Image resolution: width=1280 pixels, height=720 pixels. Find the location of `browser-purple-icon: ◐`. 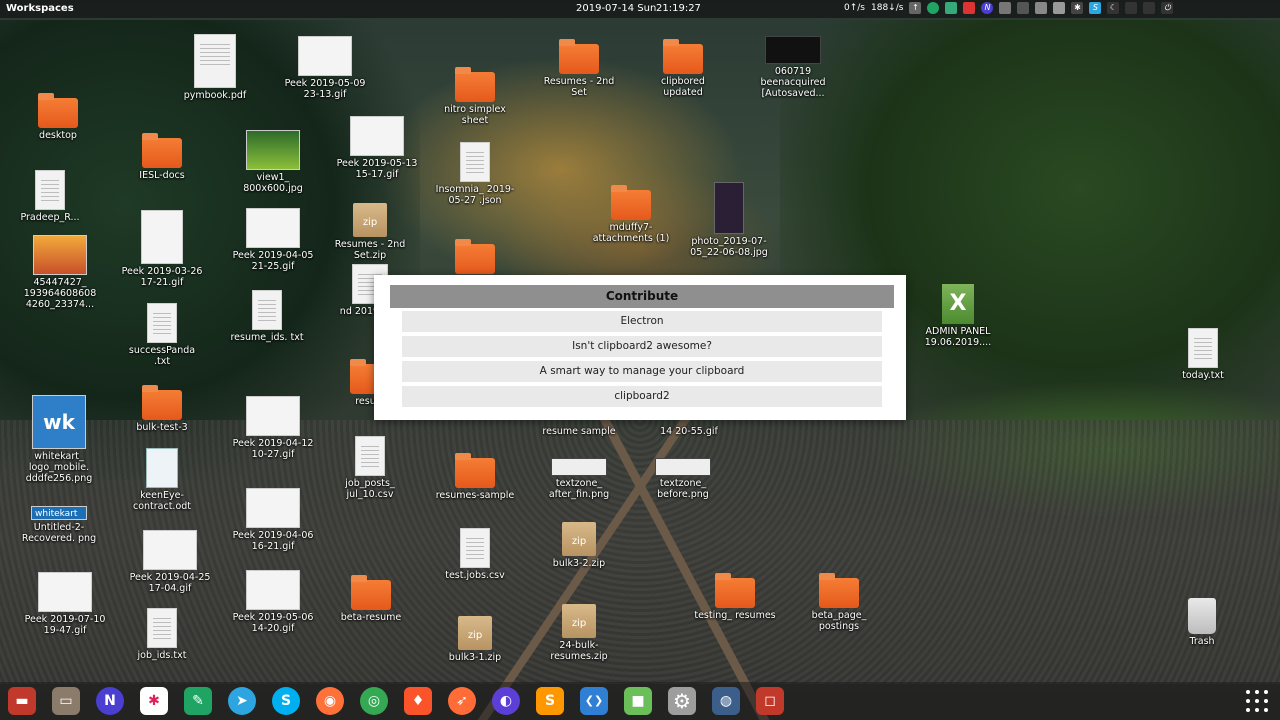

browser-purple-icon: ◐ is located at coordinates (506, 701).